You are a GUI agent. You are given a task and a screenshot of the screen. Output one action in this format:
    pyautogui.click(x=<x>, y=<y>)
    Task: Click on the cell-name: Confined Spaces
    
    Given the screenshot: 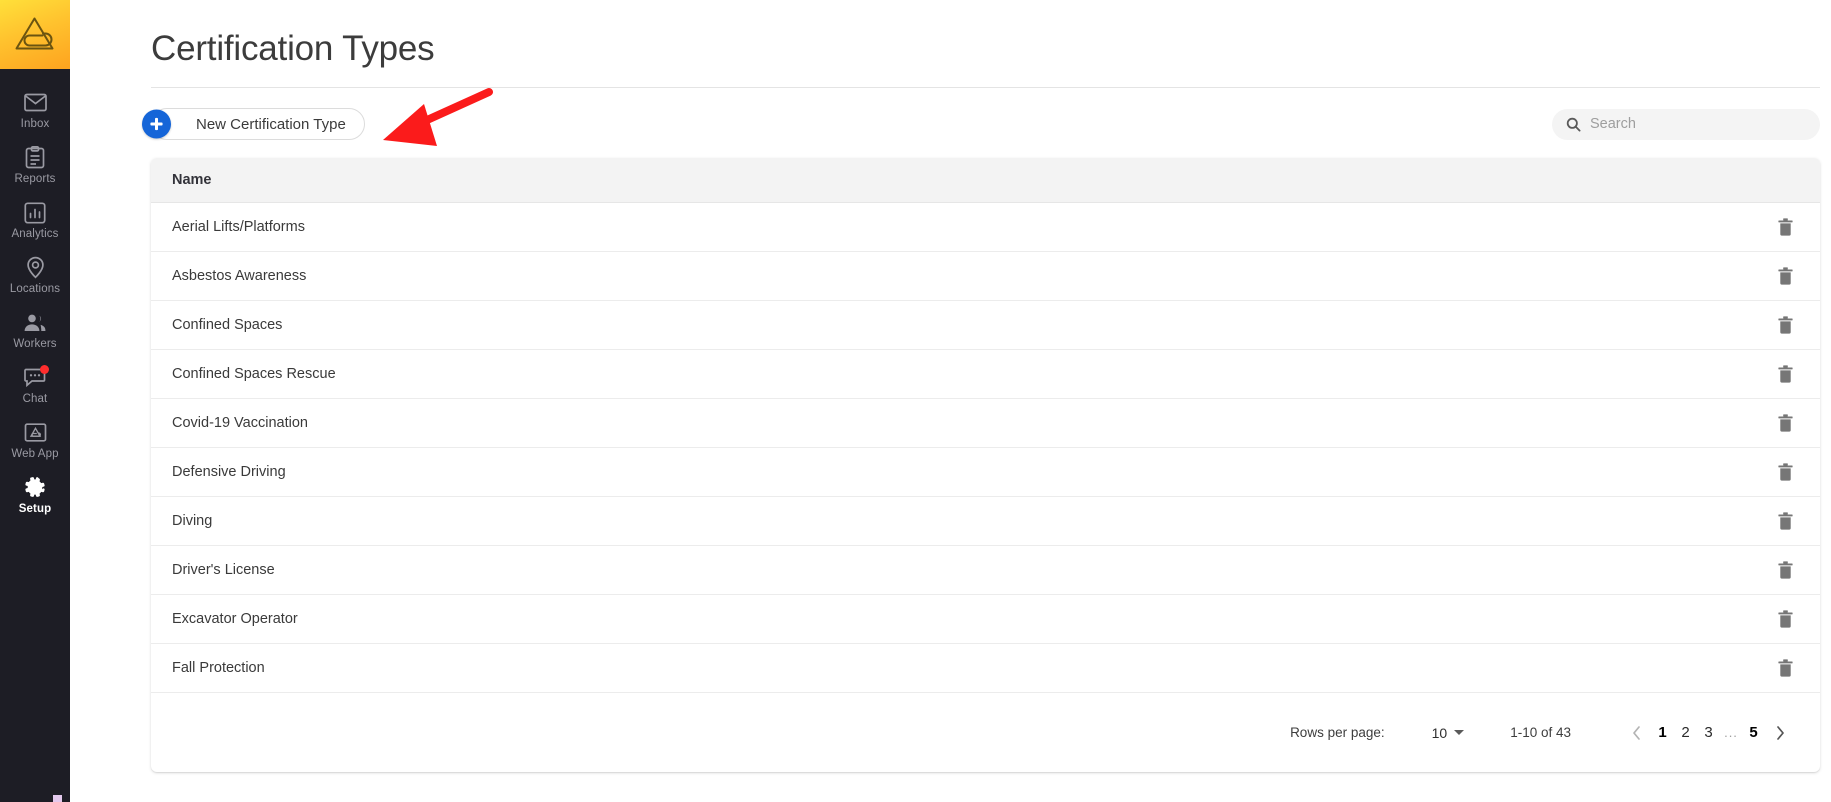 What is the action you would take?
    pyautogui.click(x=227, y=325)
    